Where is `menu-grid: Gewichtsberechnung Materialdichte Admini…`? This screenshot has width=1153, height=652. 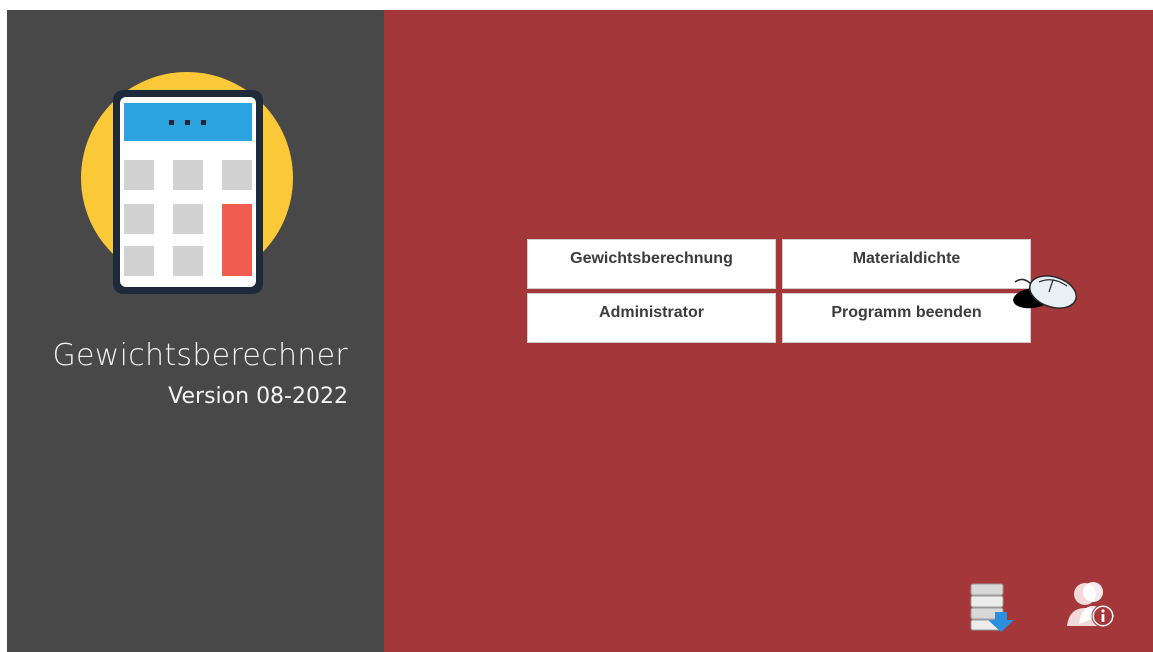 menu-grid: Gewichtsberechnung Materialdichte Admini… is located at coordinates (781, 292).